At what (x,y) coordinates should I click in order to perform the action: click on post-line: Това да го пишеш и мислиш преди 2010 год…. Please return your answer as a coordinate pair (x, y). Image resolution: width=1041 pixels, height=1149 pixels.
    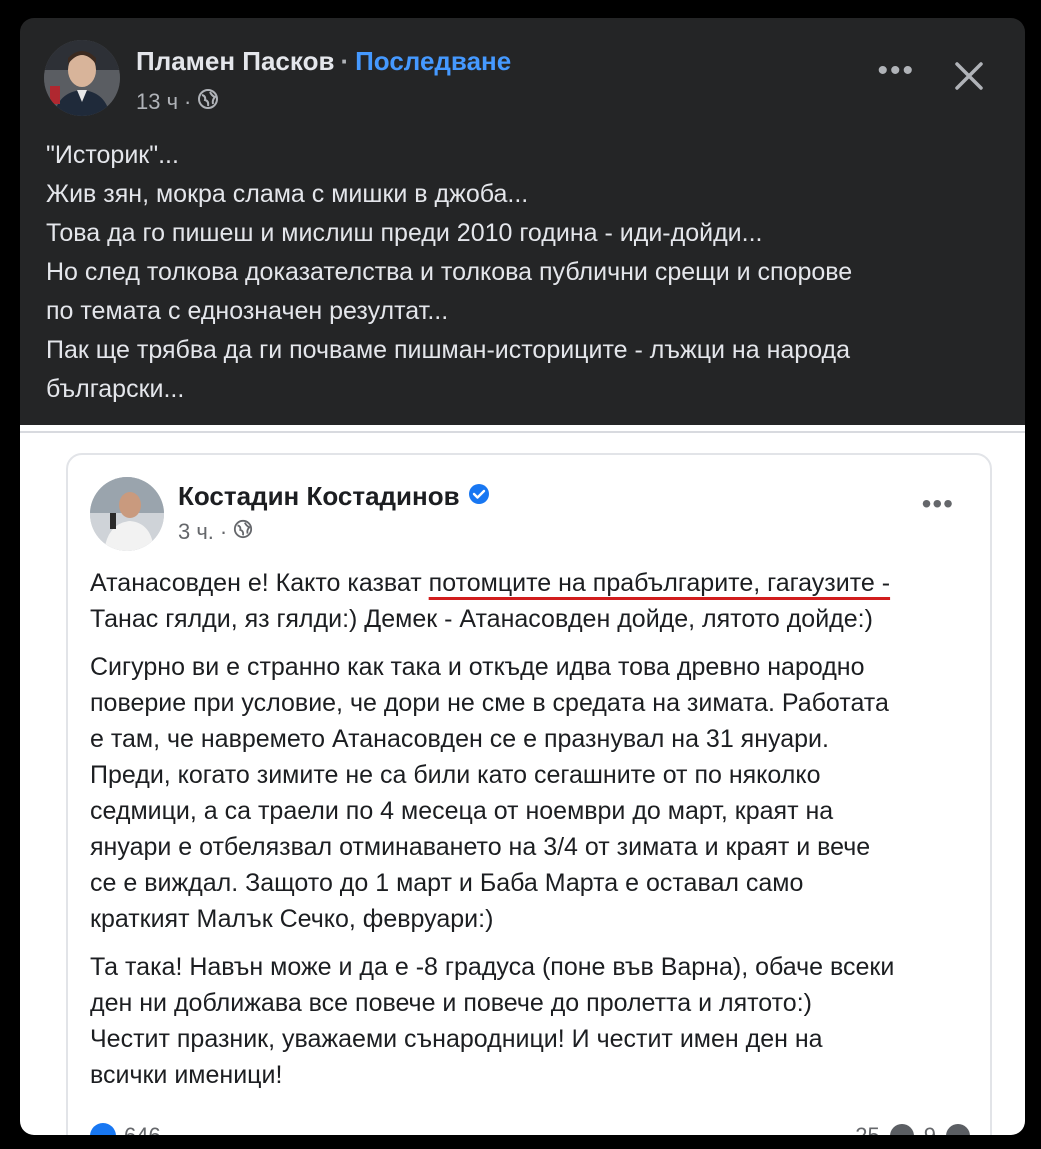
    Looking at the image, I should click on (404, 233).